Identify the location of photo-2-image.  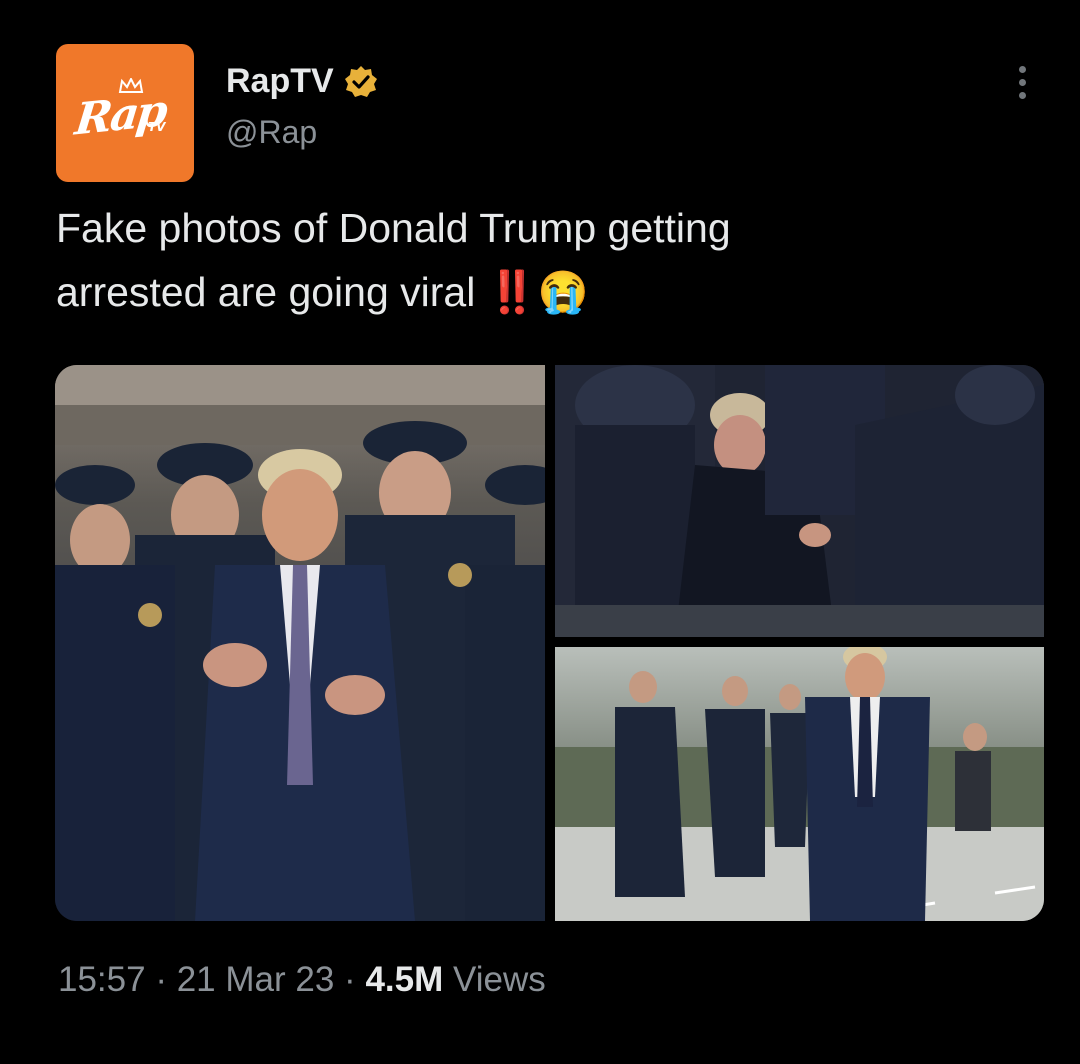
(799, 501).